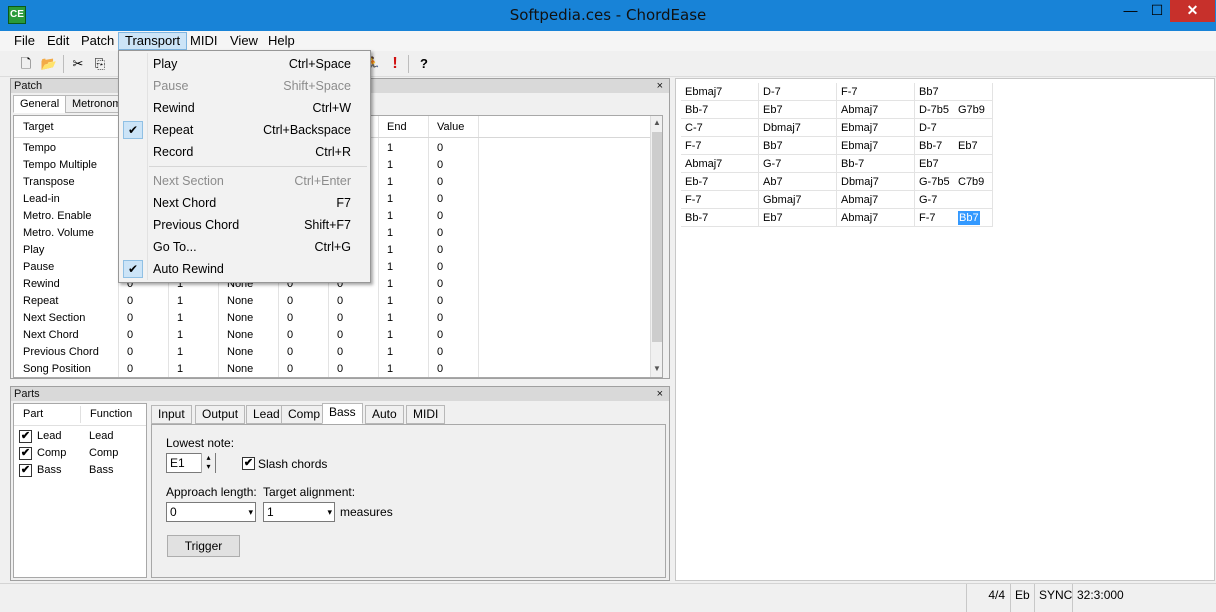 This screenshot has height=612, width=1216. Describe the element at coordinates (303, 352) in the screenshot. I see `table-cell-c4: 0` at that location.